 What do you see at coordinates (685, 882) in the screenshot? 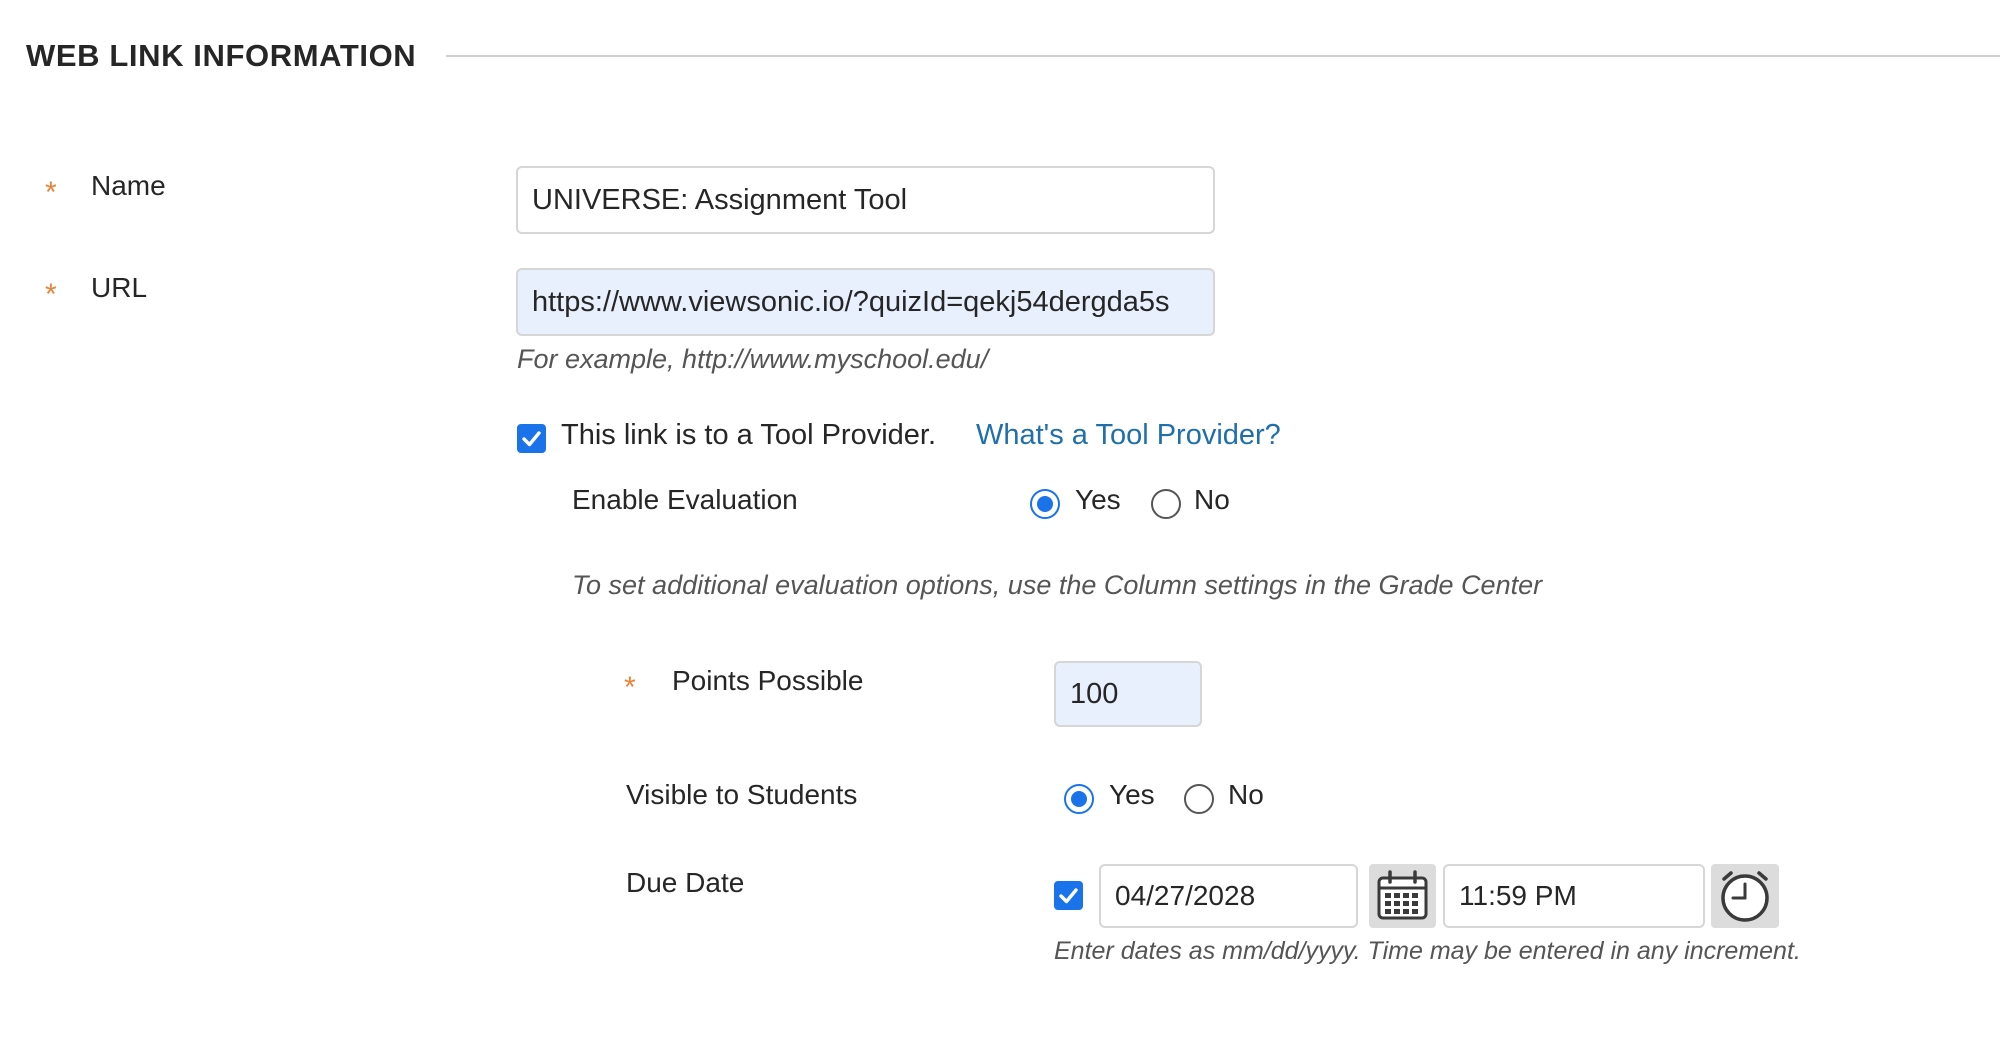
I see `due-date-label: Due Date` at bounding box center [685, 882].